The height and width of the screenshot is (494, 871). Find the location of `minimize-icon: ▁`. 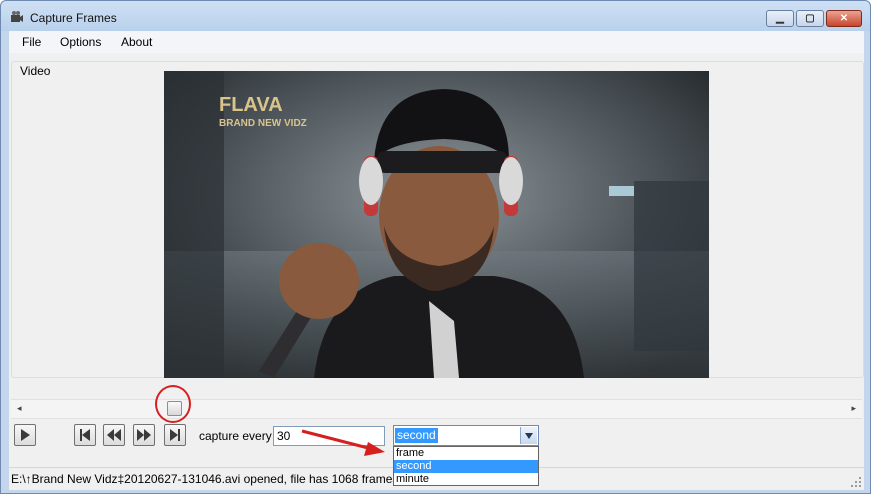

minimize-icon: ▁ is located at coordinates (780, 18).